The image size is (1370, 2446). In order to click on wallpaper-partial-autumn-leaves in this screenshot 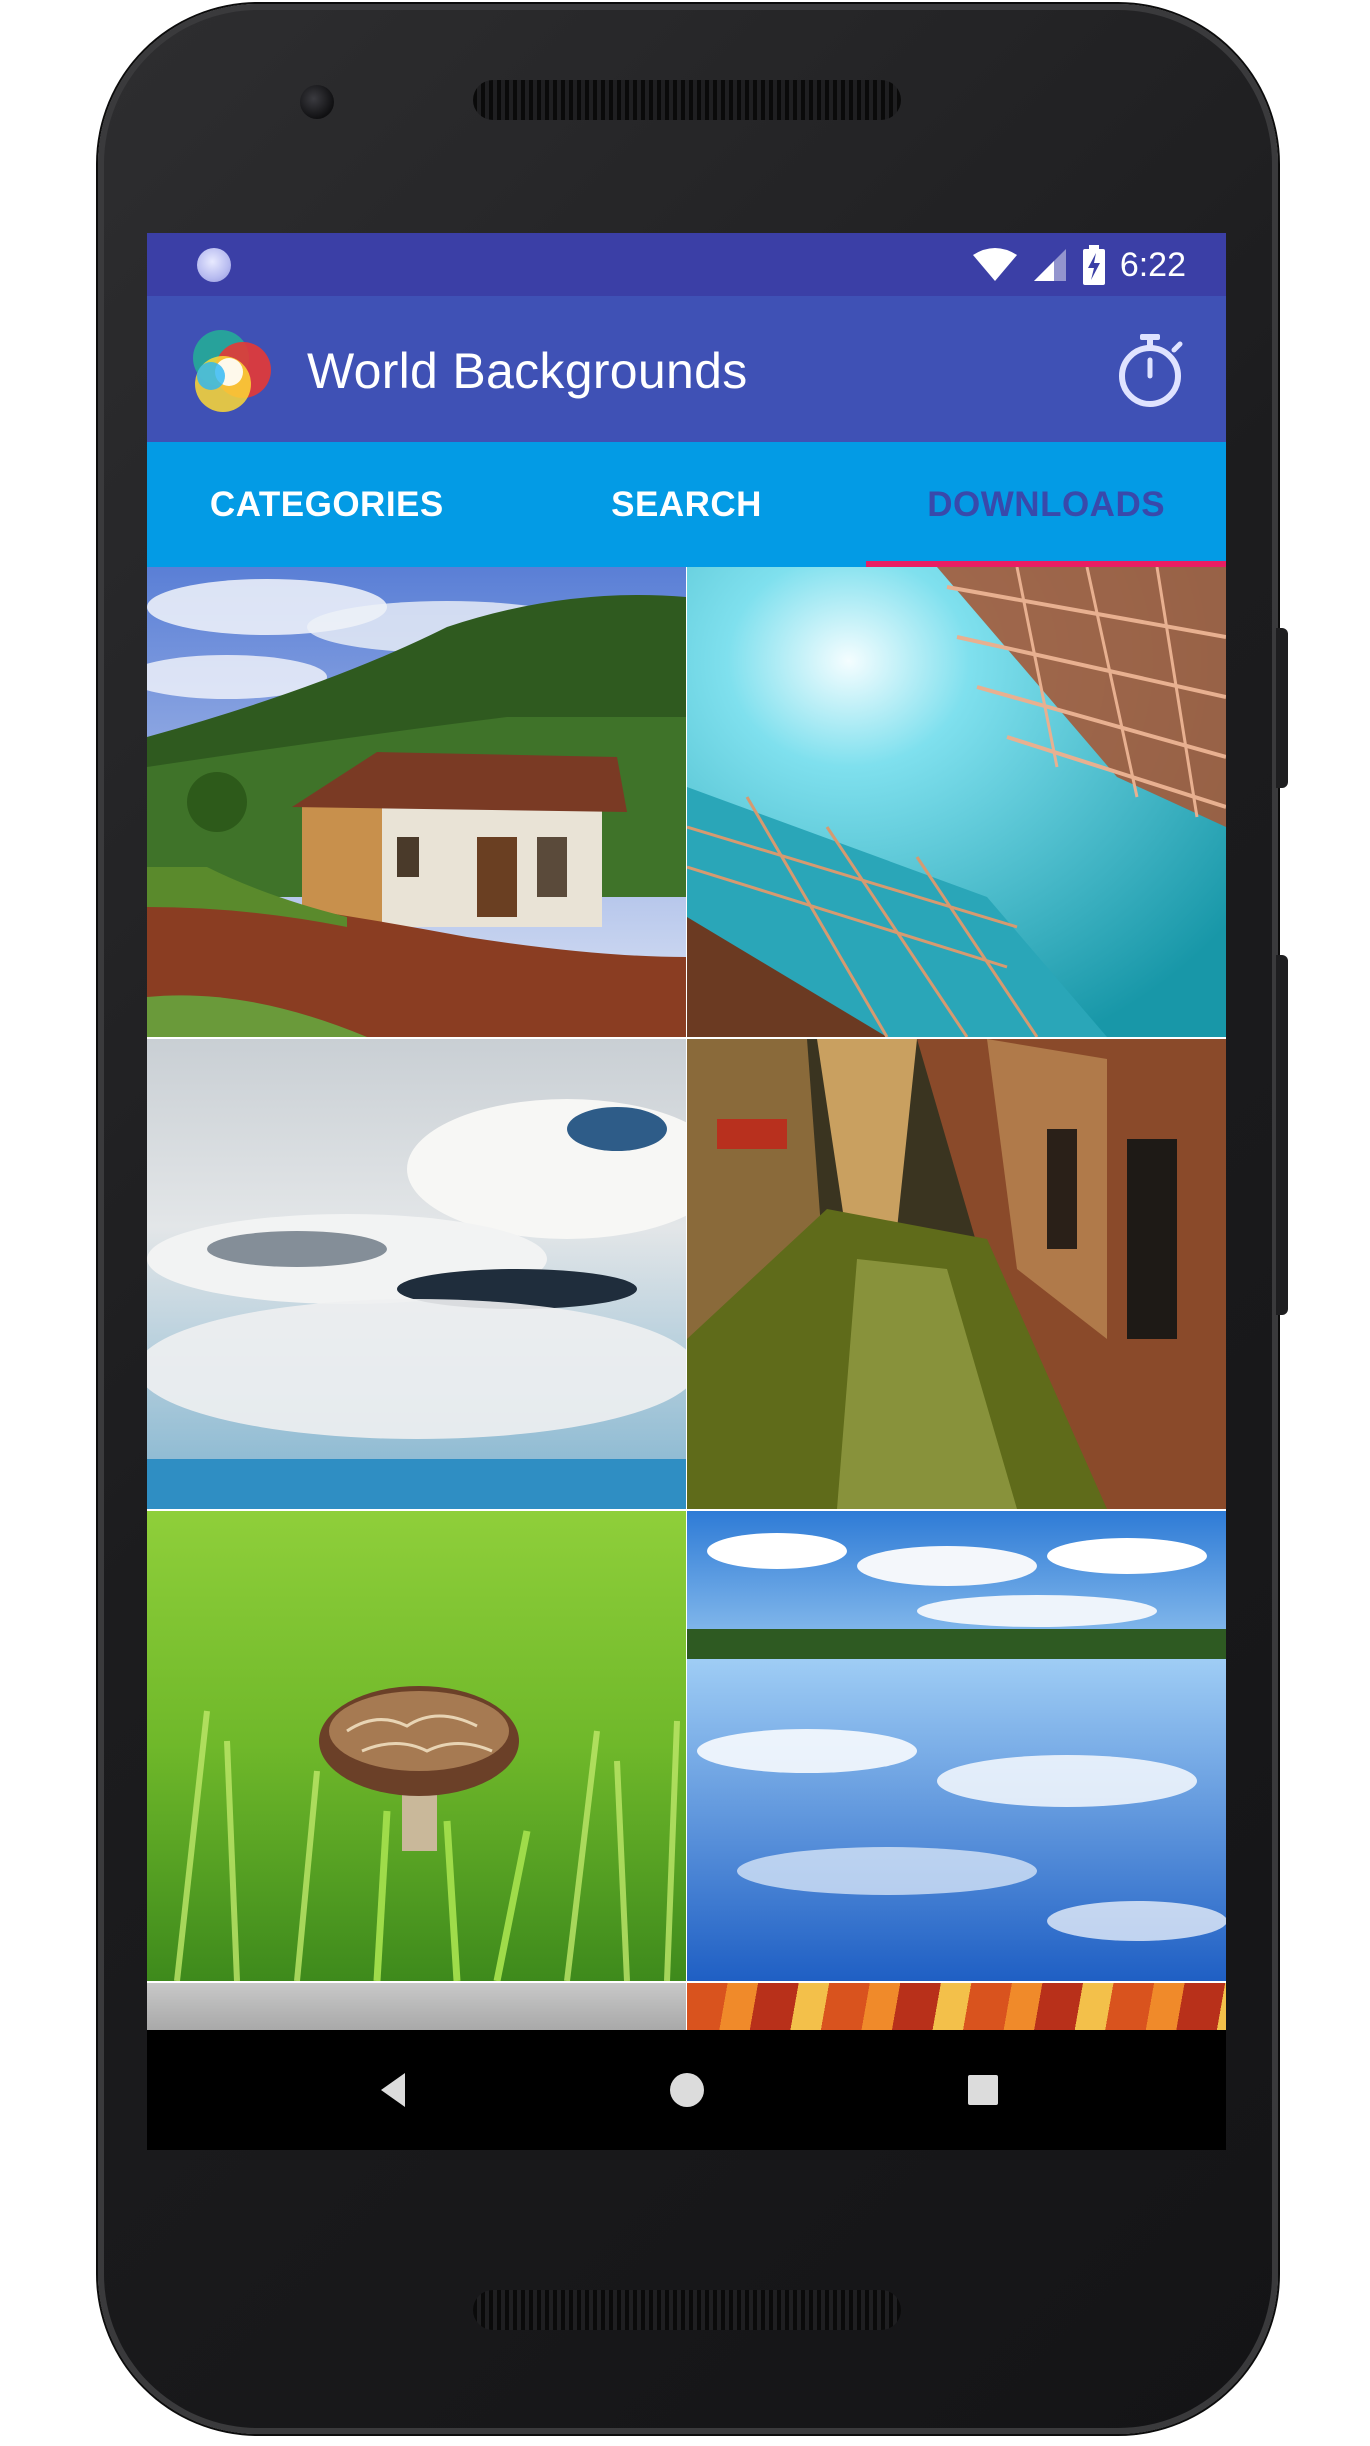, I will do `click(956, 2006)`.